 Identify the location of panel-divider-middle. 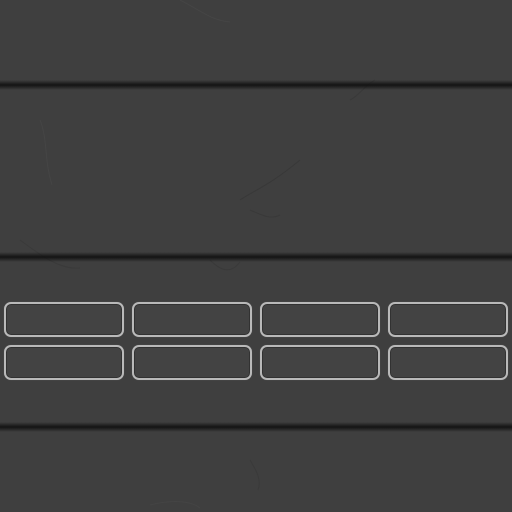
(256, 257).